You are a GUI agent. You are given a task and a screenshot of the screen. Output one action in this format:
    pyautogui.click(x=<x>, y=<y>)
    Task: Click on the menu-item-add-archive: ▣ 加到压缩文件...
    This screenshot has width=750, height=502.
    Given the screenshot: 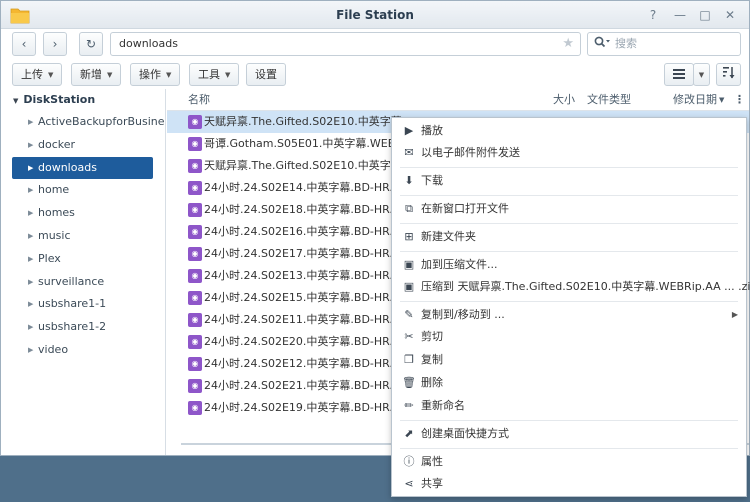 What is the action you would take?
    pyautogui.click(x=569, y=265)
    